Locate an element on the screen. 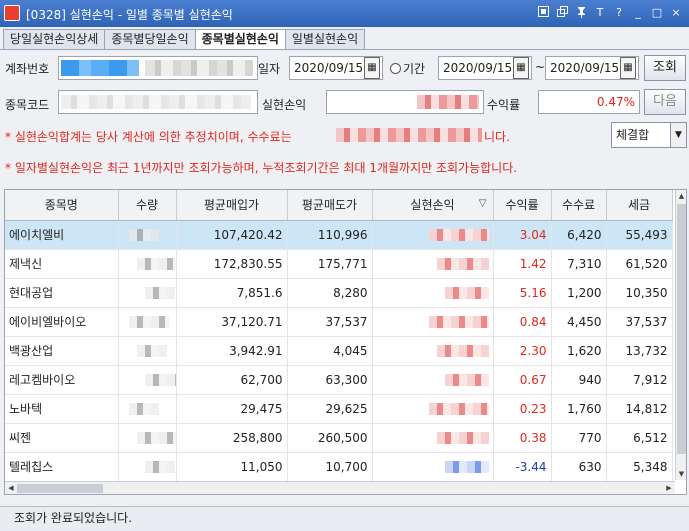  tab-stock-realized-pnl: 종목별실현손익 is located at coordinates (240, 39).